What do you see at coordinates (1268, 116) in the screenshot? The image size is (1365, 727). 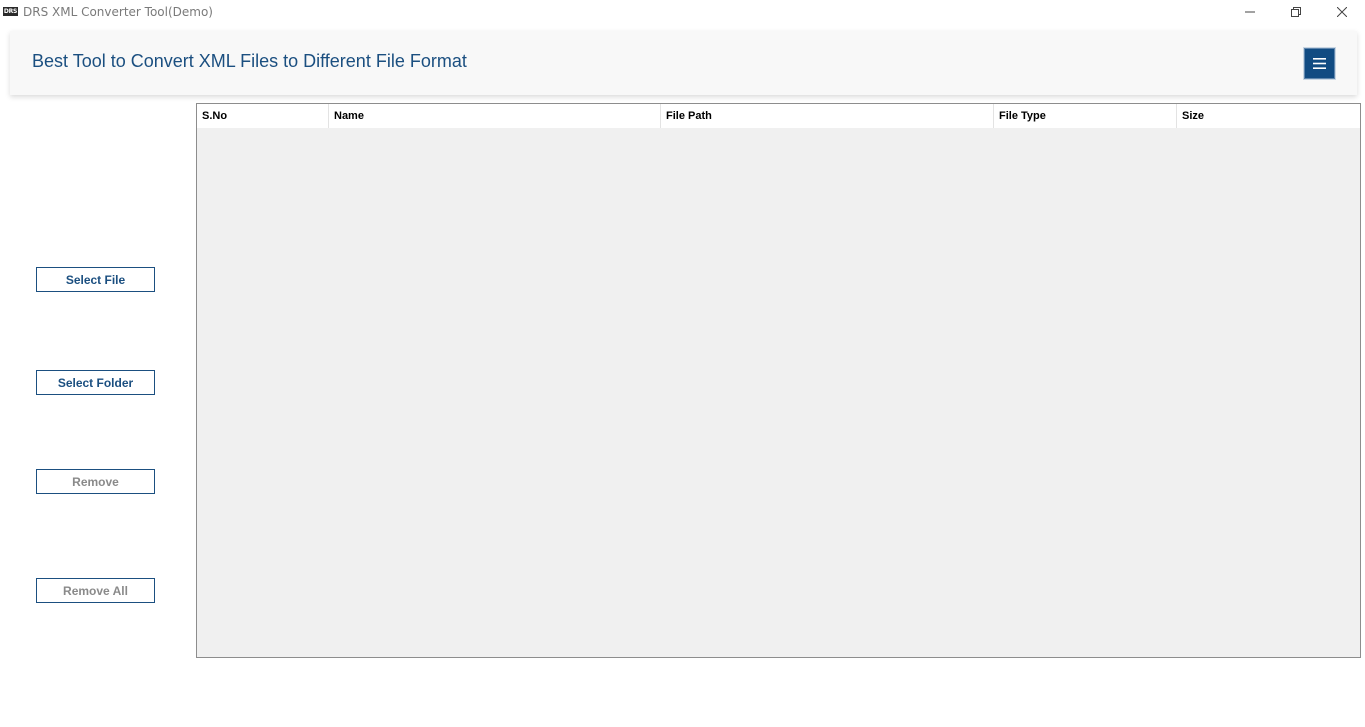 I see `column-header-size: Size` at bounding box center [1268, 116].